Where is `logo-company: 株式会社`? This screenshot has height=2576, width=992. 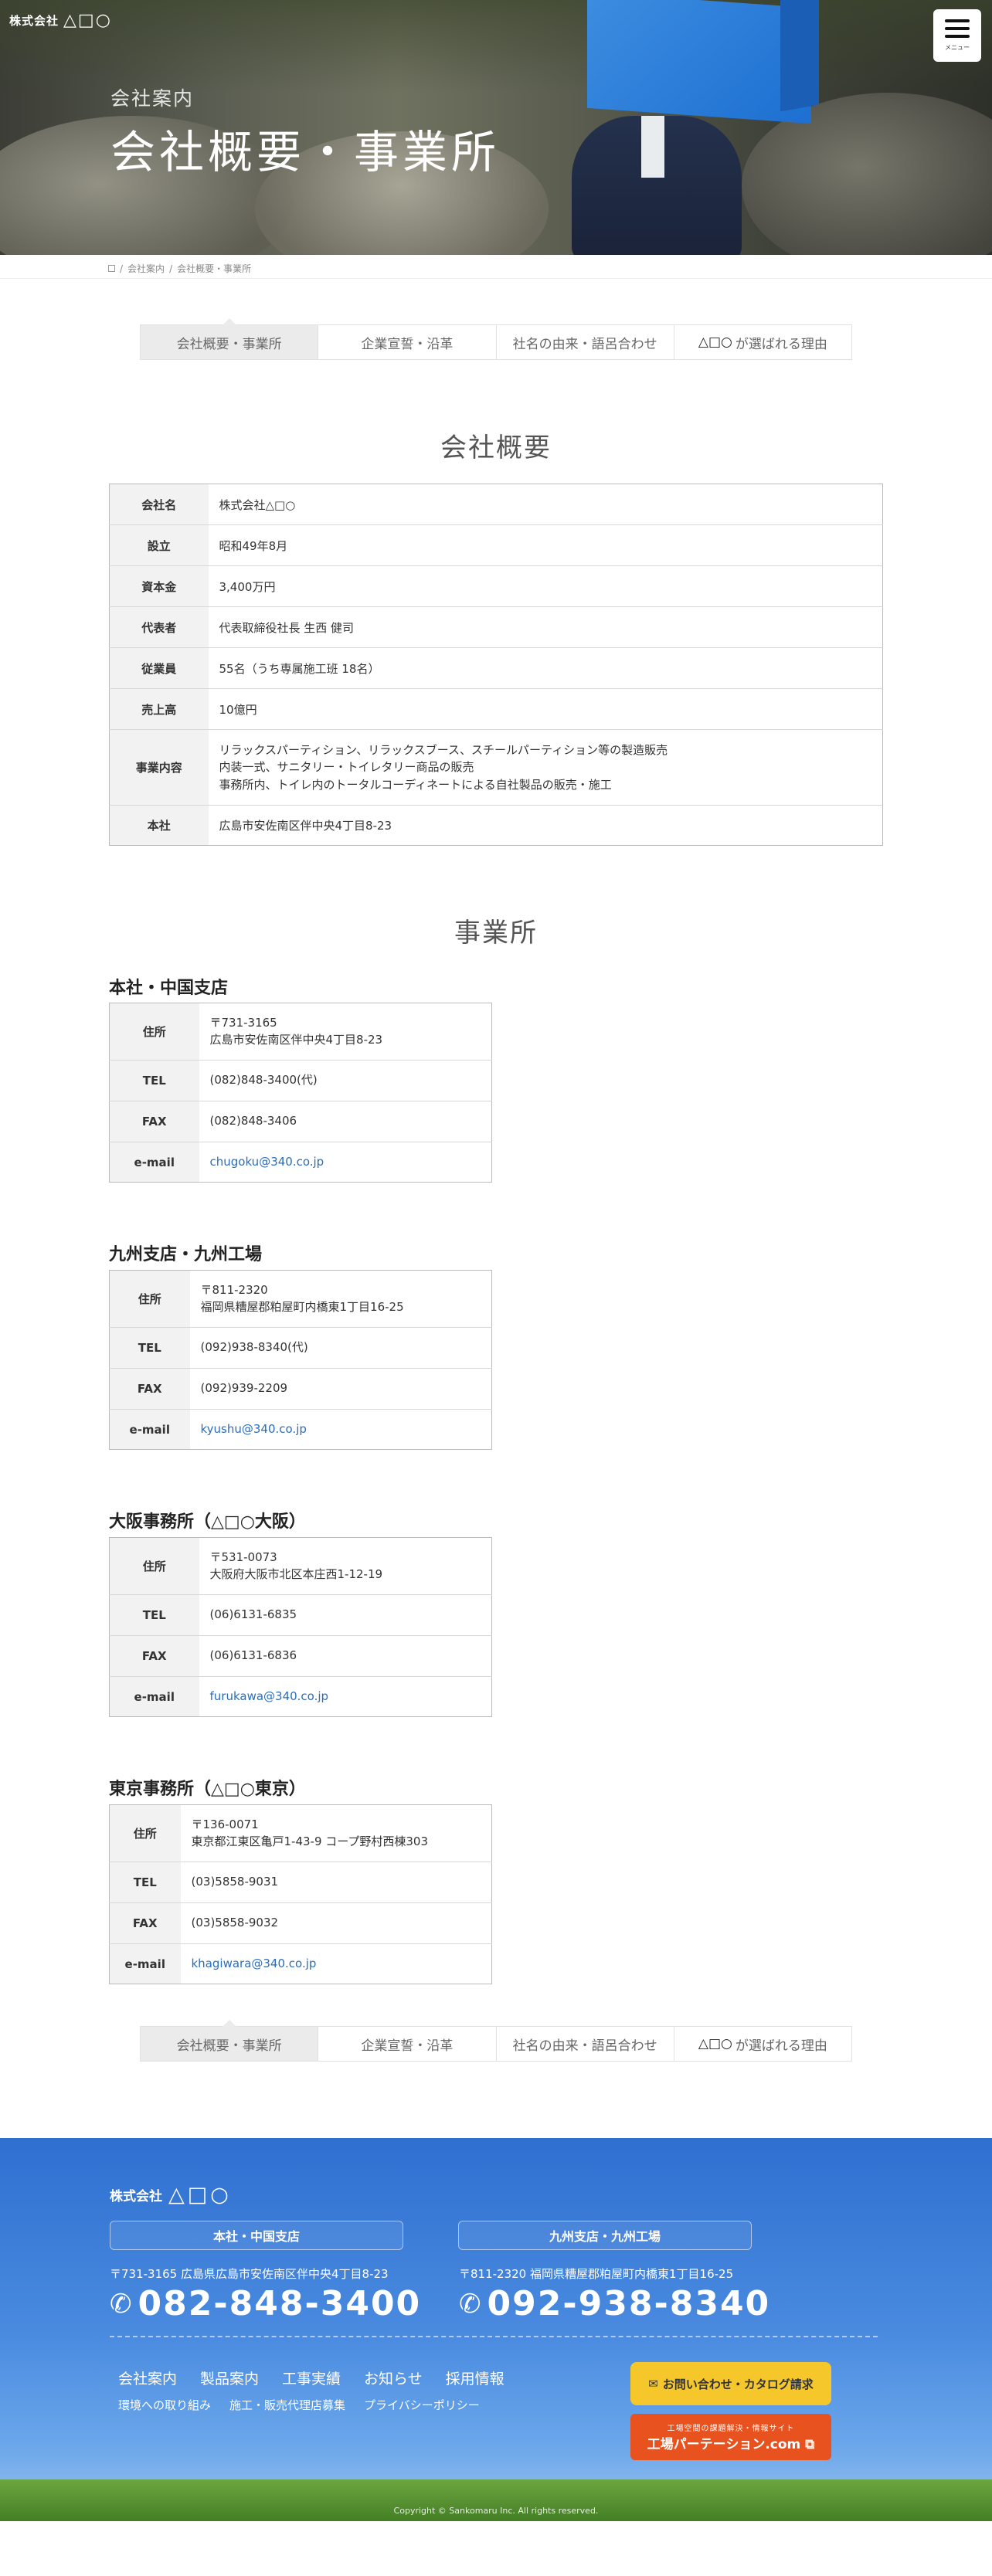 logo-company: 株式会社 is located at coordinates (34, 21).